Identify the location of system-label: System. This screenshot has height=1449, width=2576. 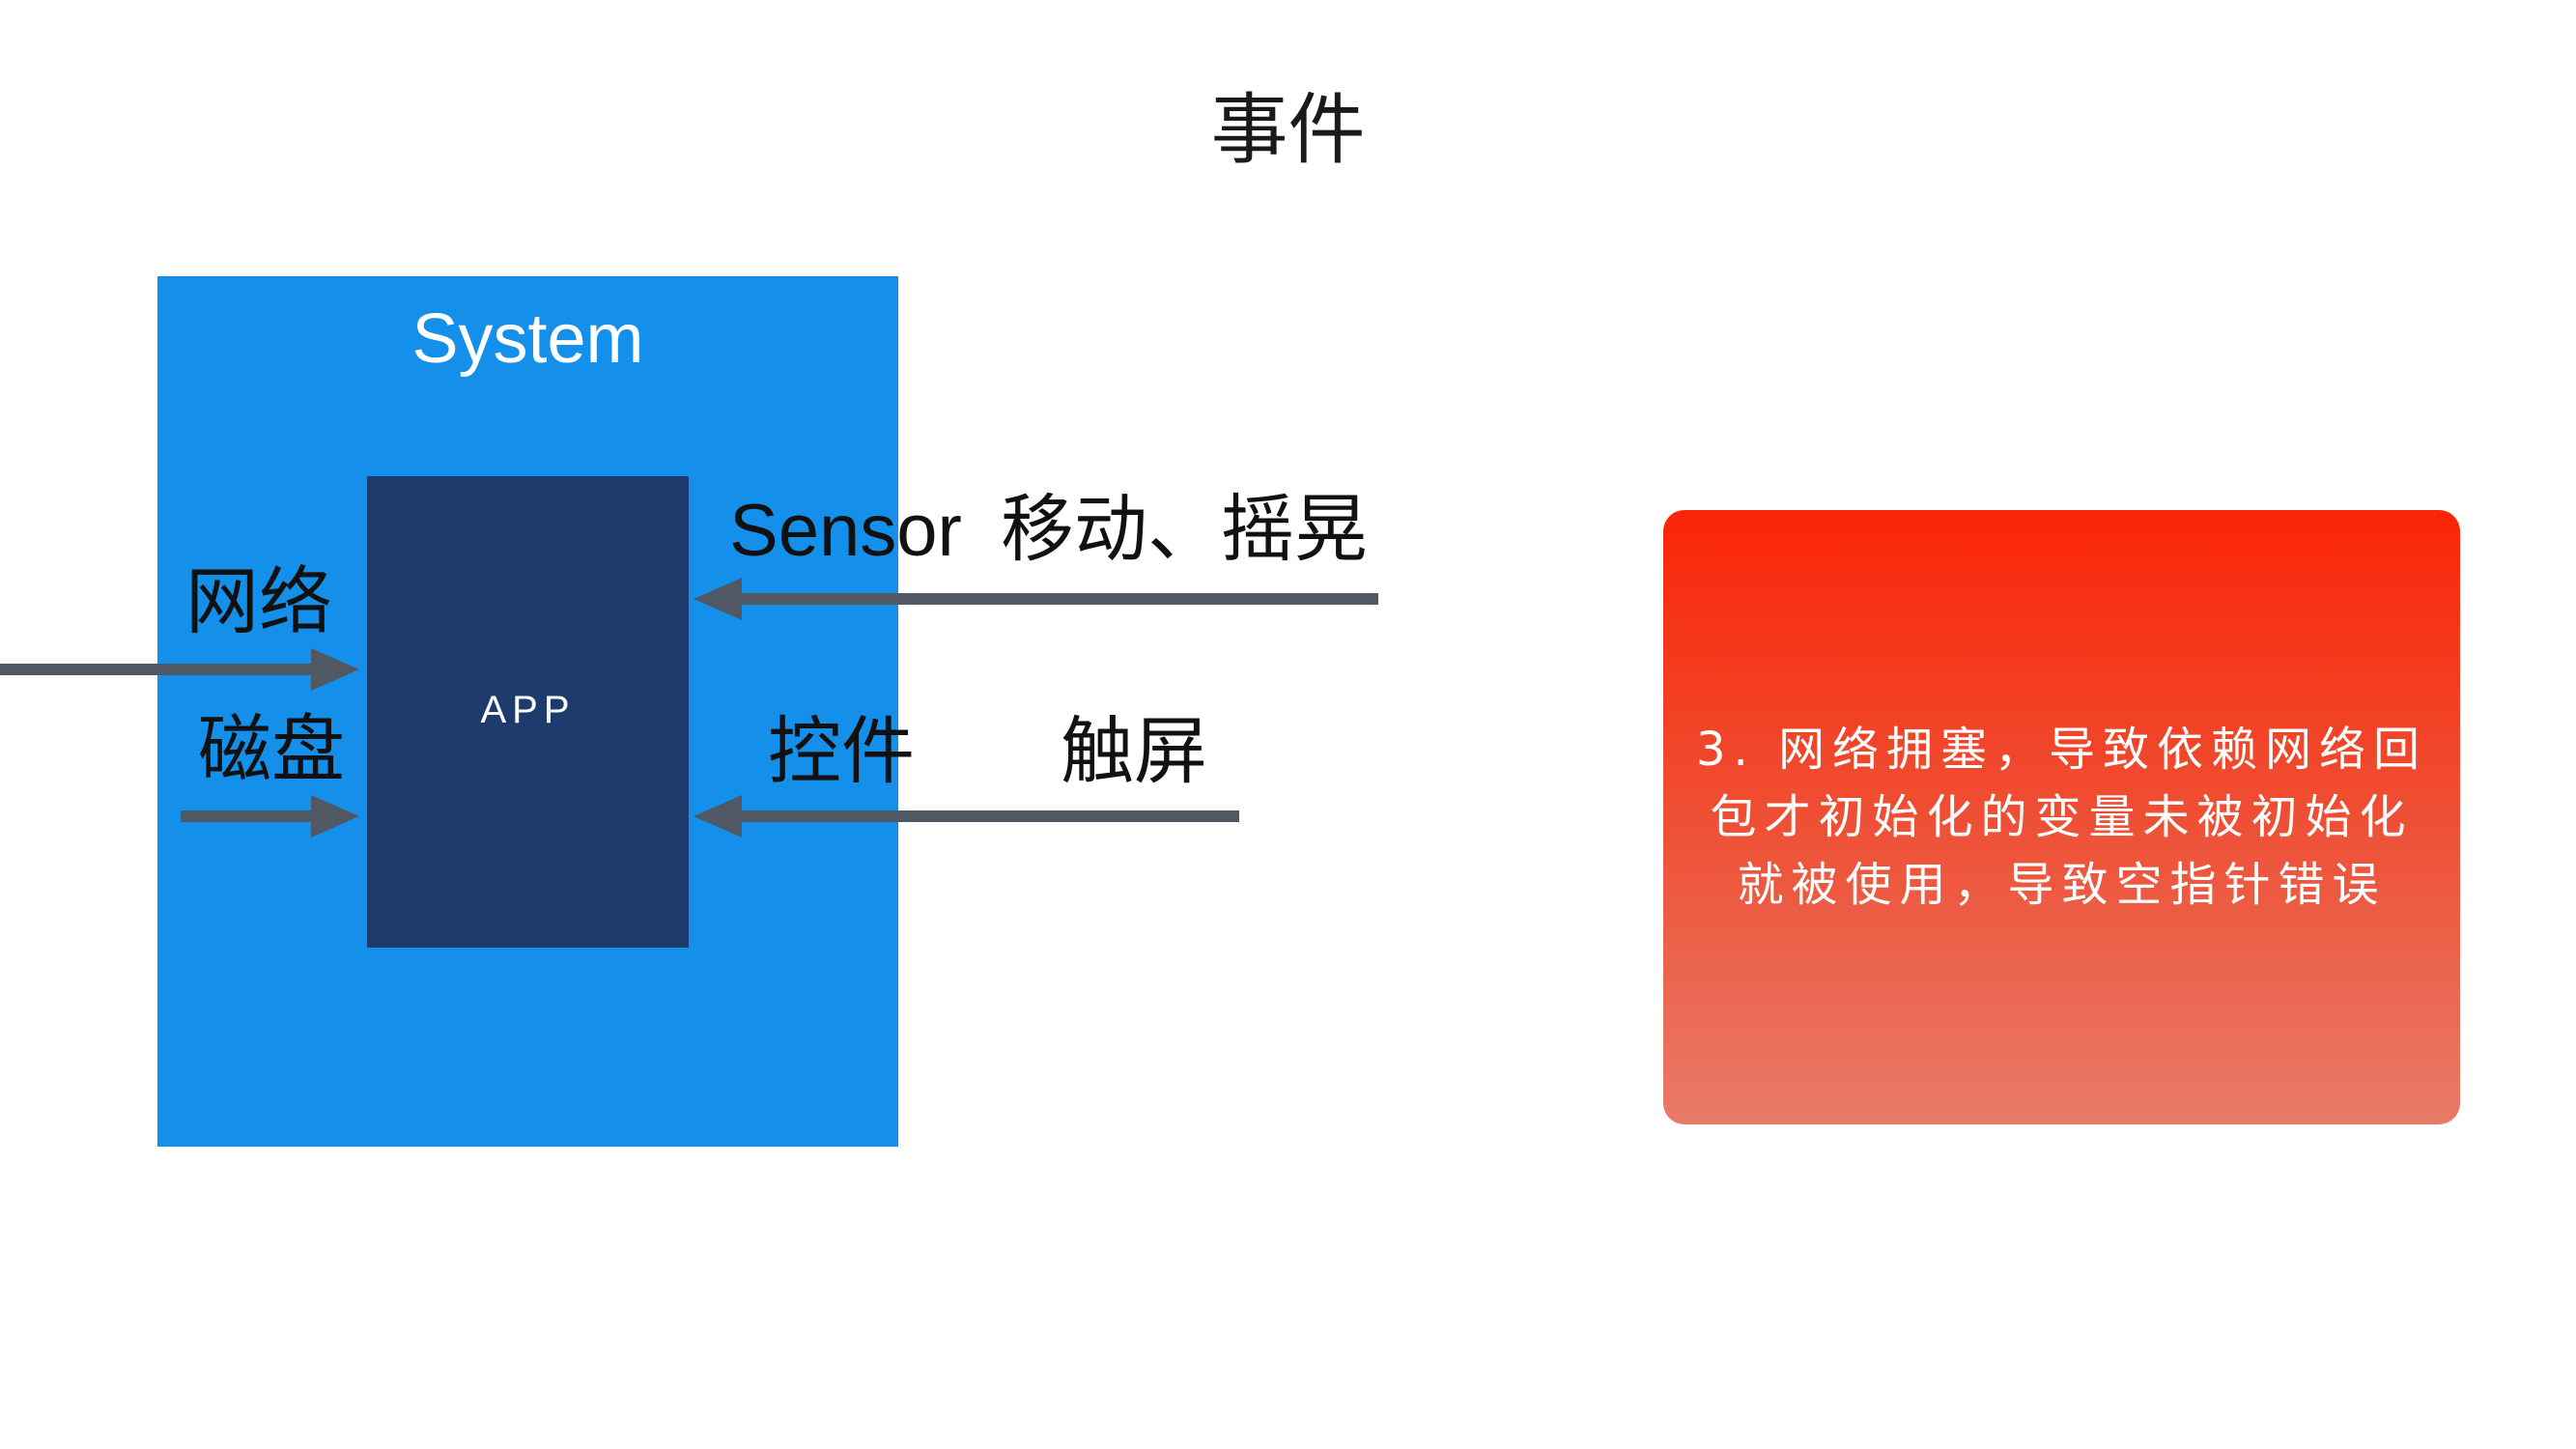
(527, 339).